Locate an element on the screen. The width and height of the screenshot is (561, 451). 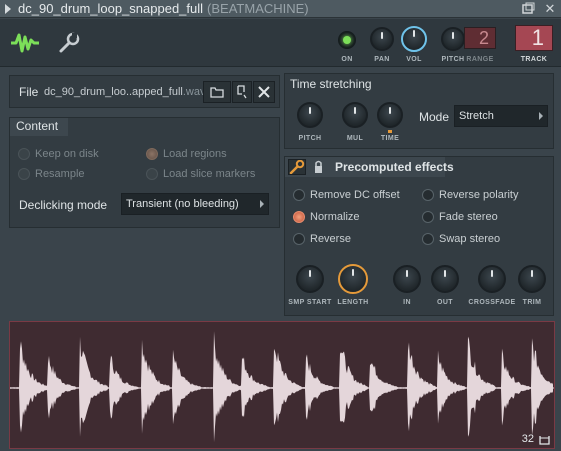
locate-file-button is located at coordinates (242, 92).